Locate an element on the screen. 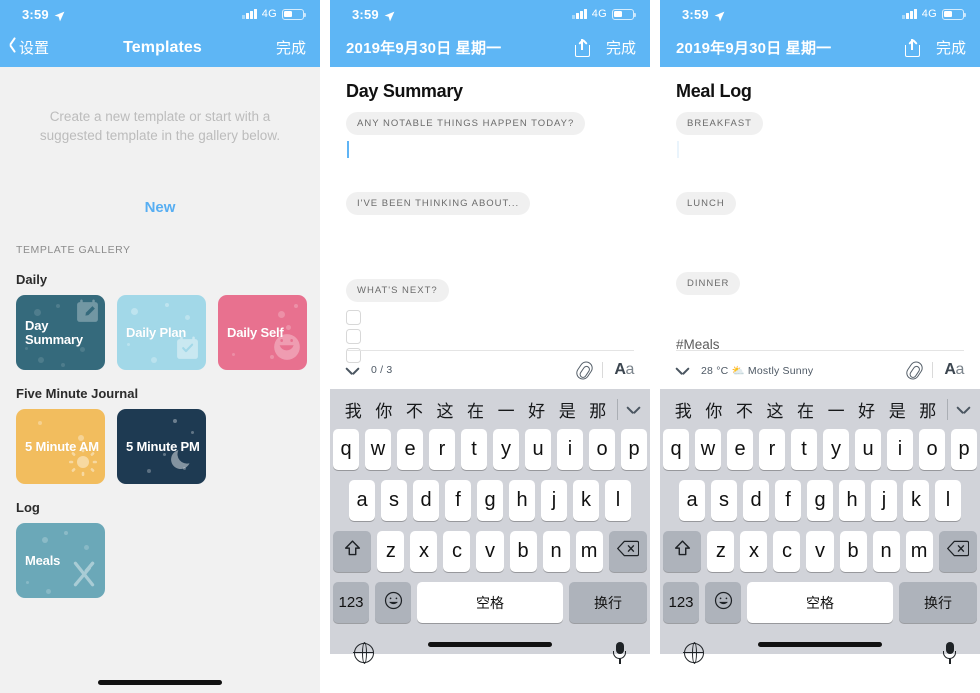 The height and width of the screenshot is (693, 980). template-tile-daily-self: Daily Self is located at coordinates (262, 332).